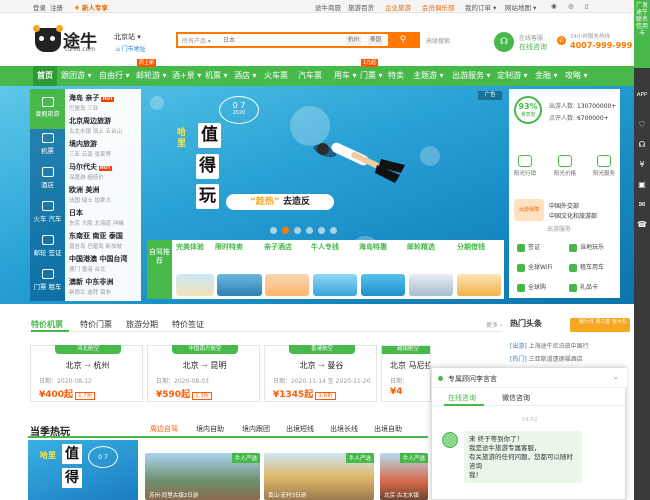  I want to click on destination-item: 东南亚 南亚 泰国 普吉岛 巴厘岛 新加坡, so click(104, 240).